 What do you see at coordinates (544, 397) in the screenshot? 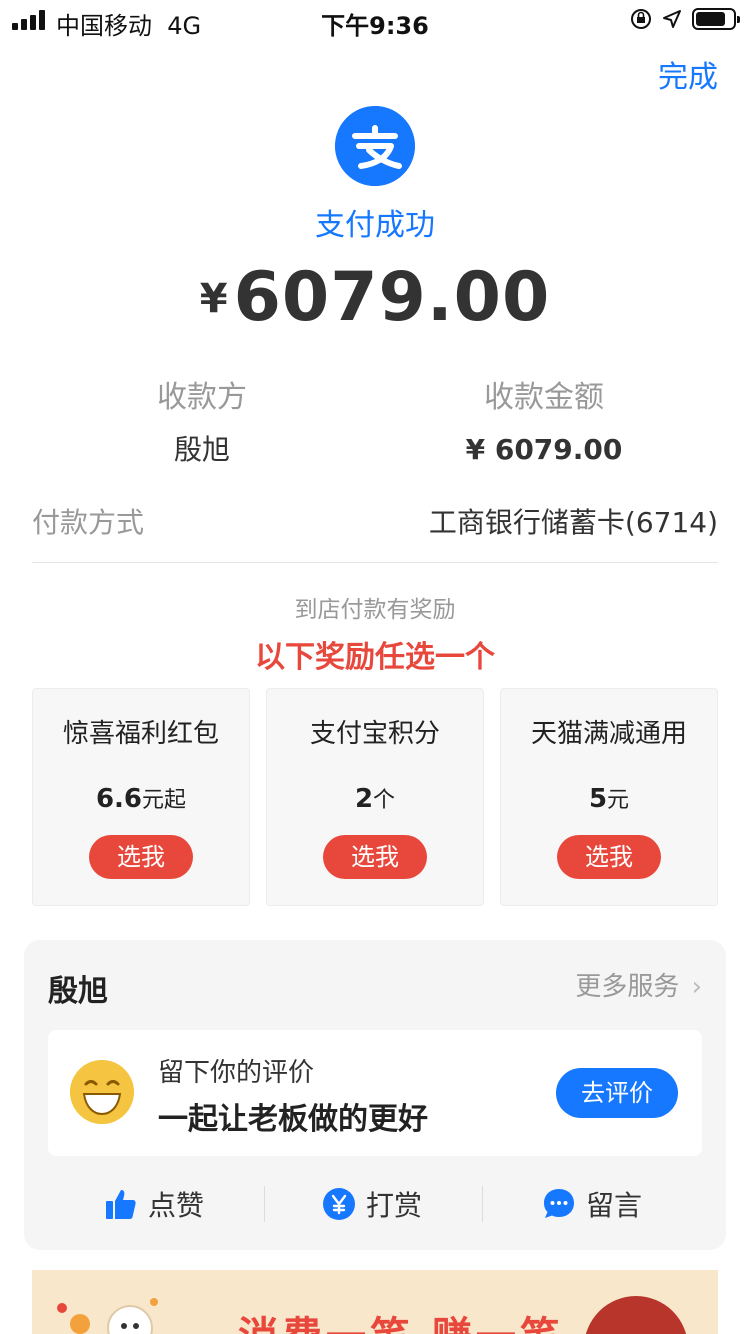
I see `received-amount-label: 收款金额` at bounding box center [544, 397].